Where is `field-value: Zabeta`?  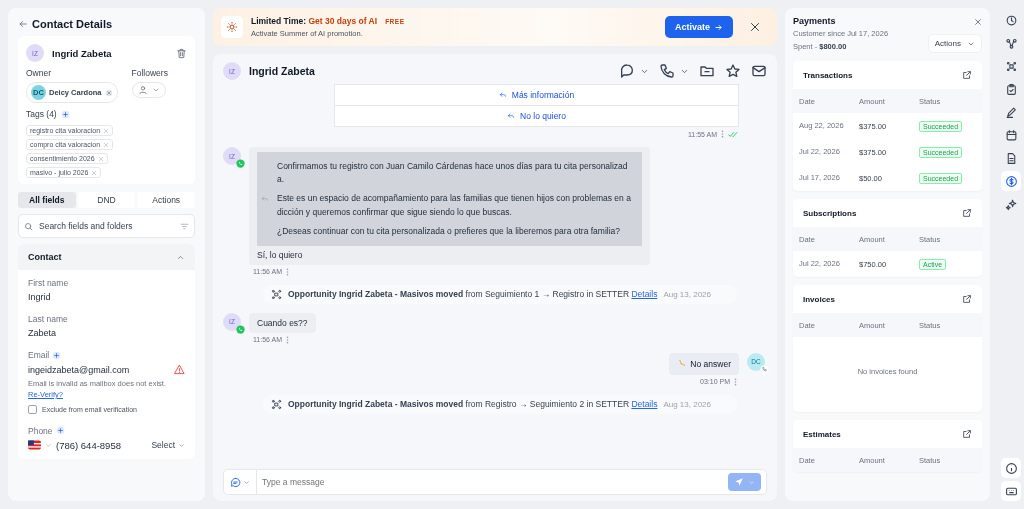
field-value: Zabeta is located at coordinates (43, 333).